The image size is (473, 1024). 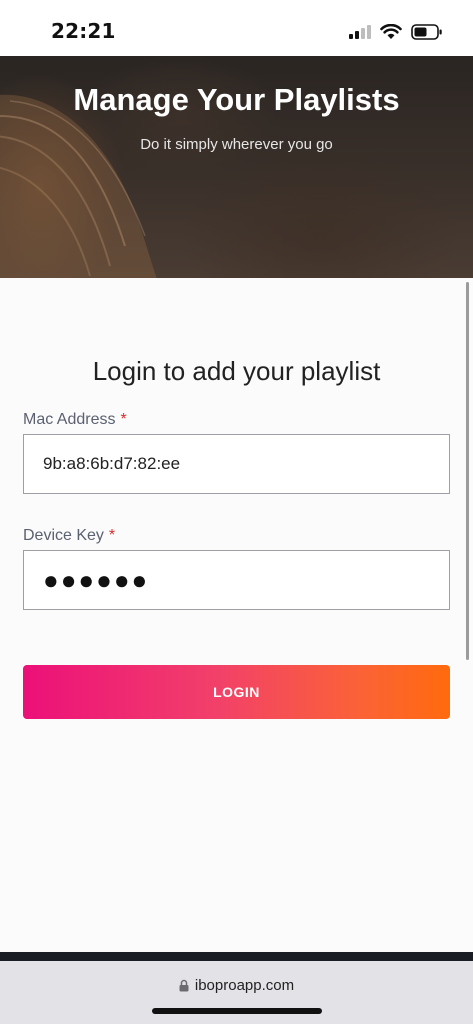 I want to click on status-icons, so click(x=396, y=32).